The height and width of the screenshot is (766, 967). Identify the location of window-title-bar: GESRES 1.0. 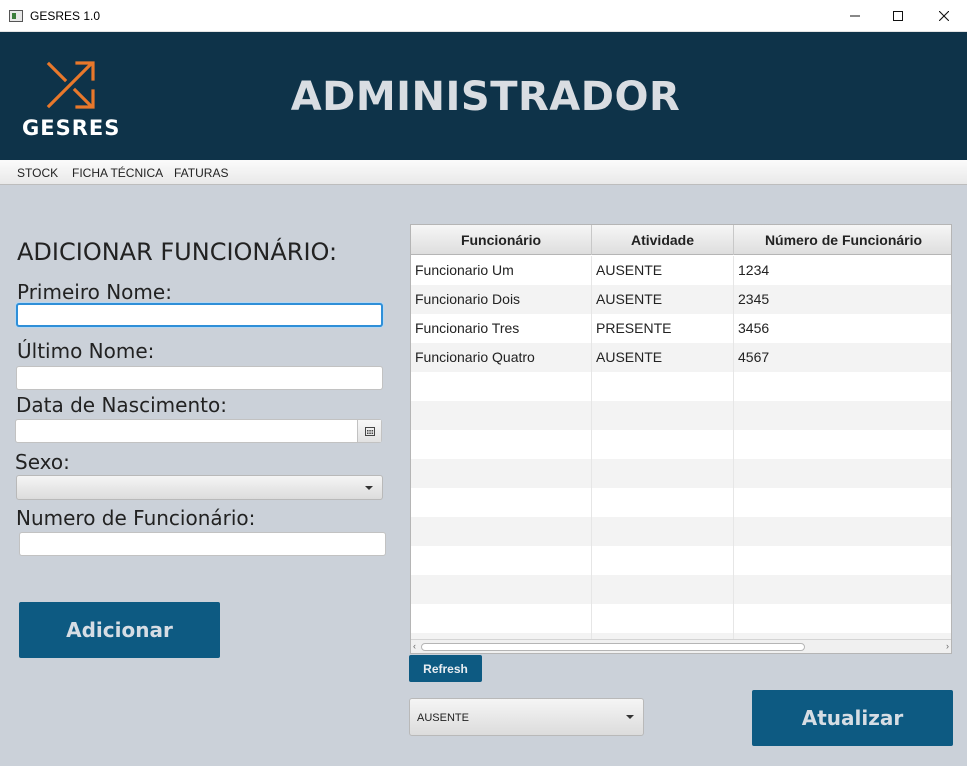
(483, 16).